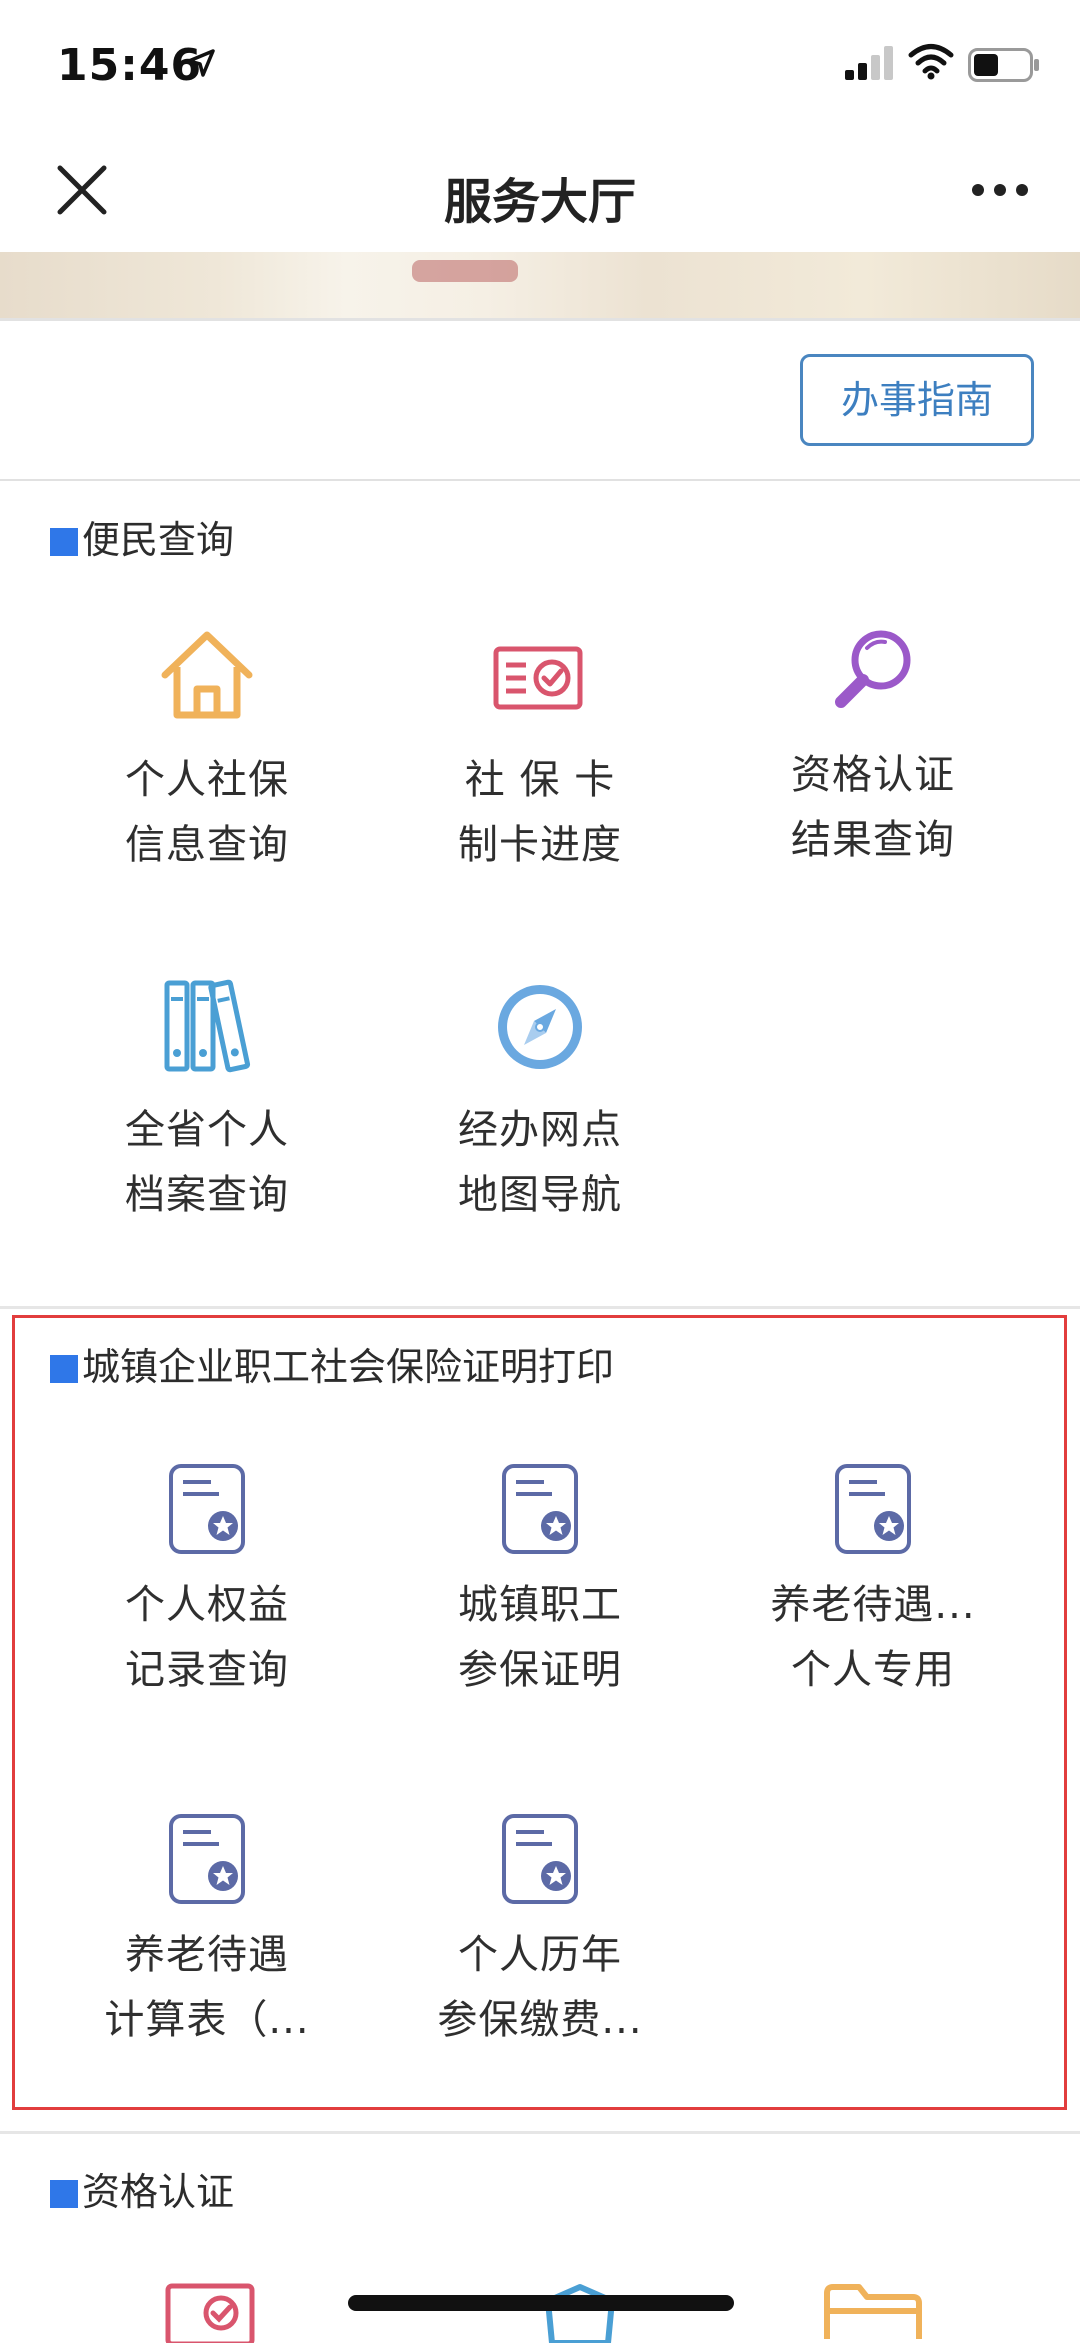  Describe the element at coordinates (332, 1367) in the screenshot. I see `section-title-certificate-print: 城镇企业职工社会保险证明打印` at that location.